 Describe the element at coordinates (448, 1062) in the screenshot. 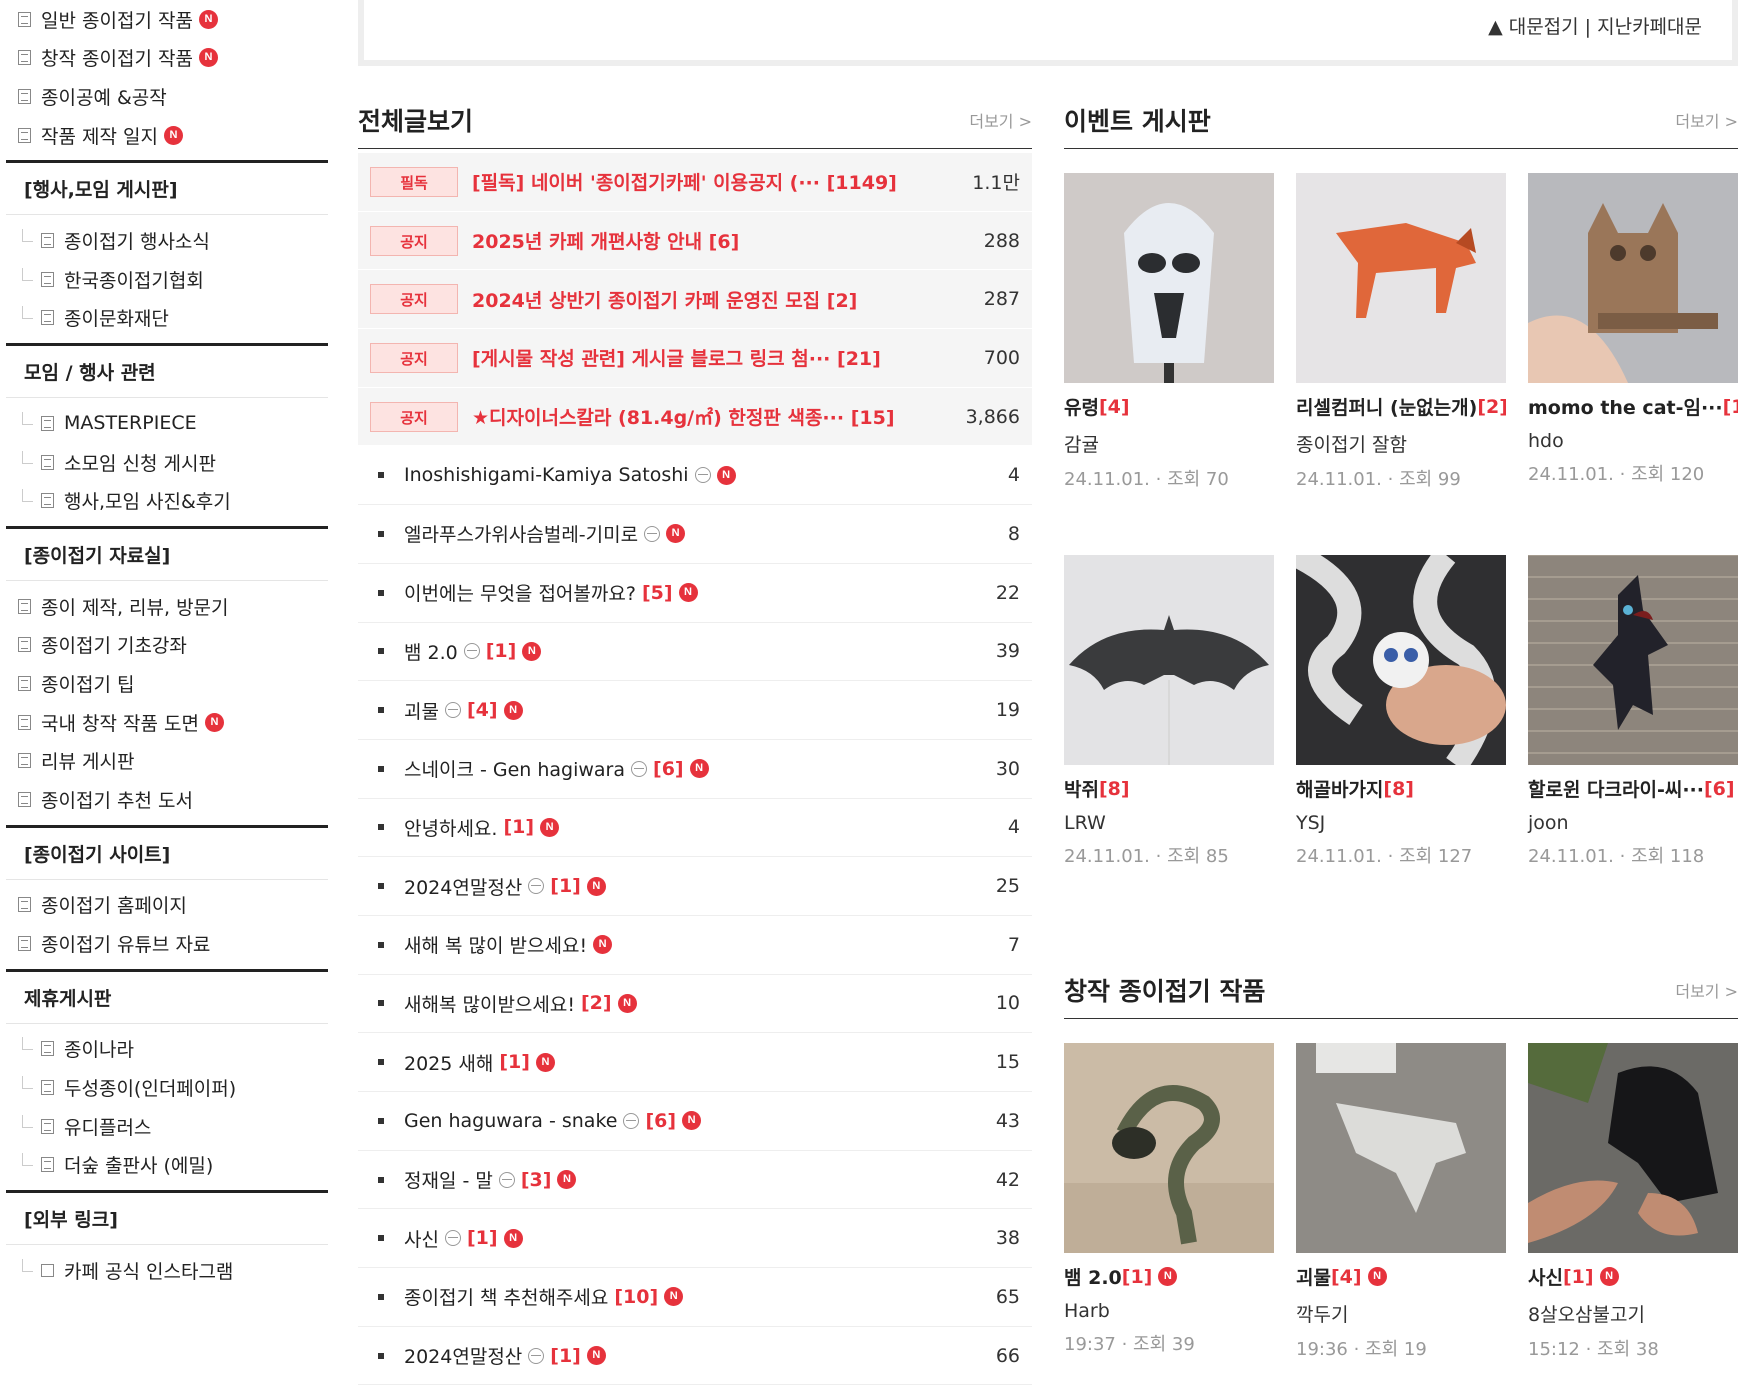

I see `post-title-link: 2025 새해` at that location.